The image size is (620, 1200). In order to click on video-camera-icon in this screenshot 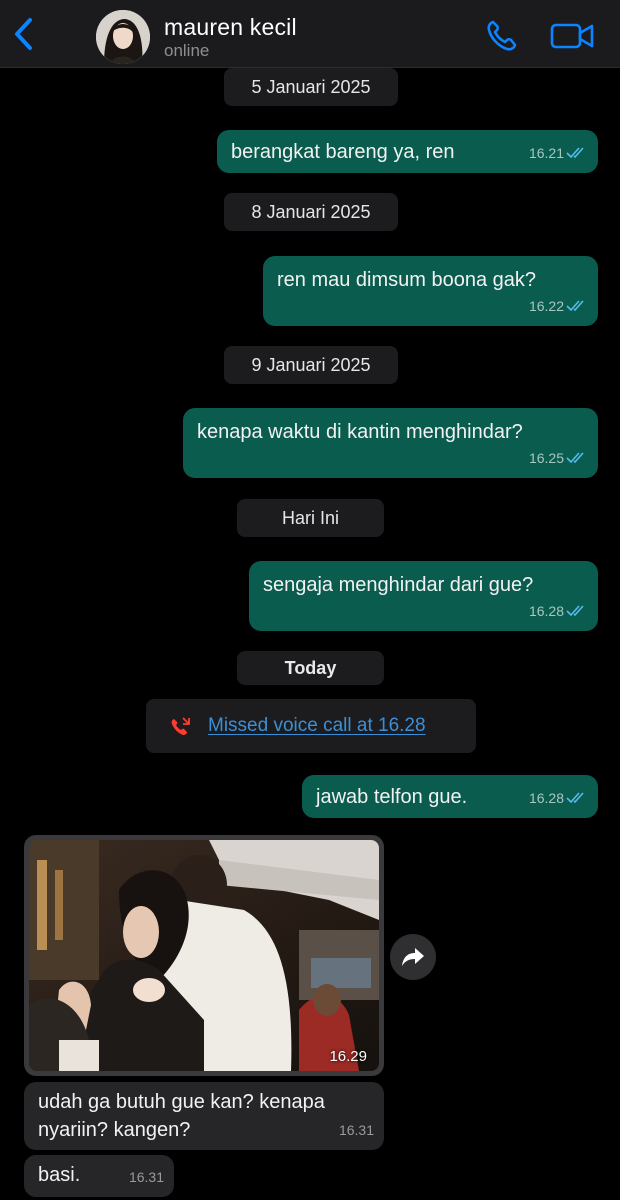, I will do `click(572, 36)`.